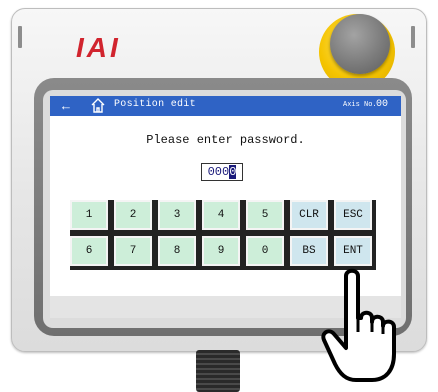 The width and height of the screenshot is (438, 392). What do you see at coordinates (66, 106) in the screenshot?
I see `back-arrow-icon: ←` at bounding box center [66, 106].